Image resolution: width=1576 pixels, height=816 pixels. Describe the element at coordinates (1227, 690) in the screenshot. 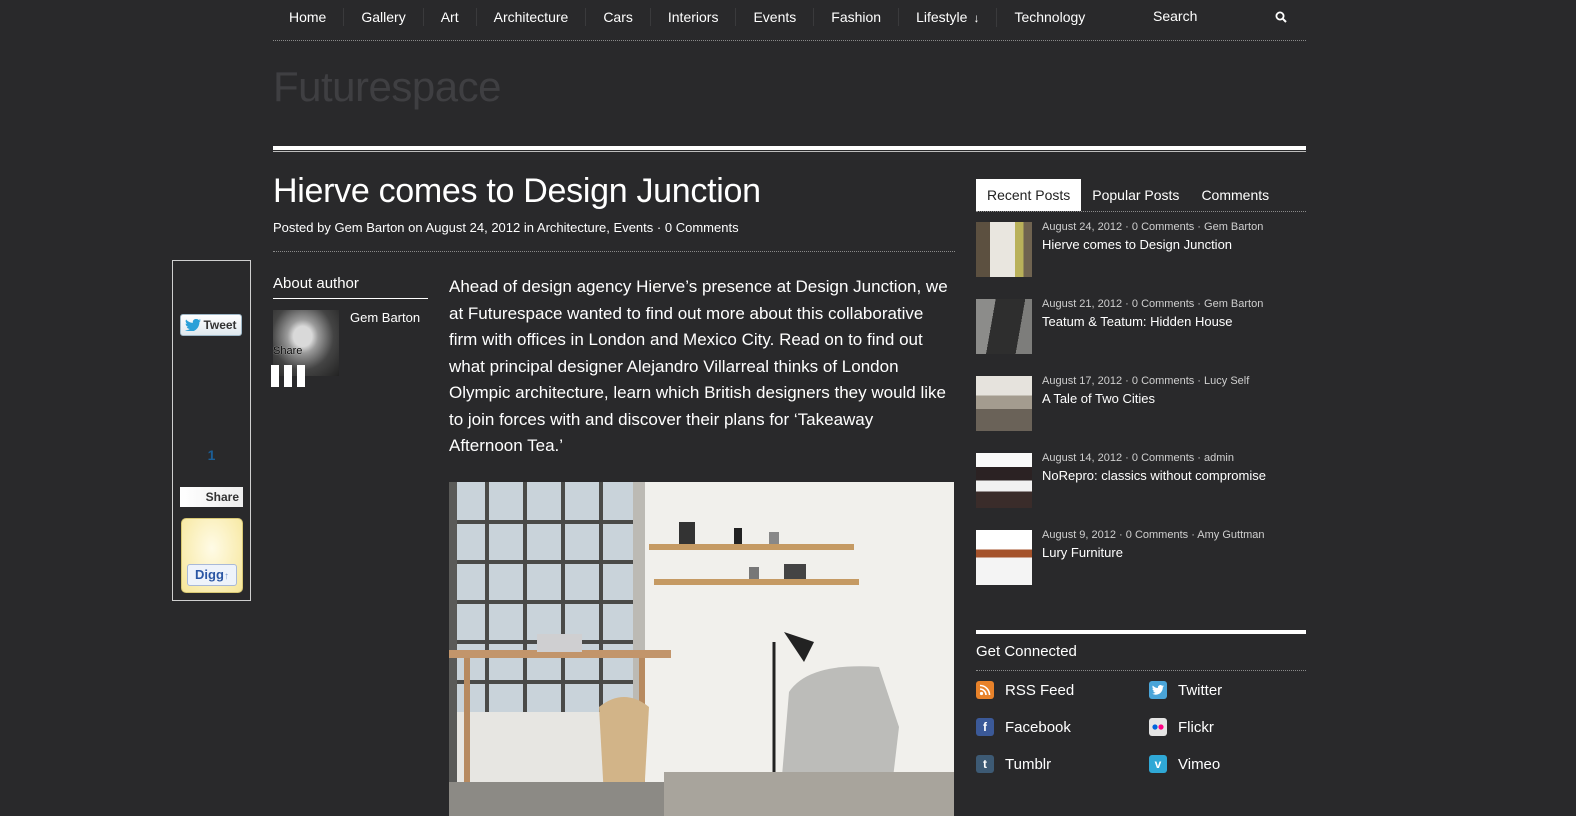

I see `twitter-link: Twitter` at that location.